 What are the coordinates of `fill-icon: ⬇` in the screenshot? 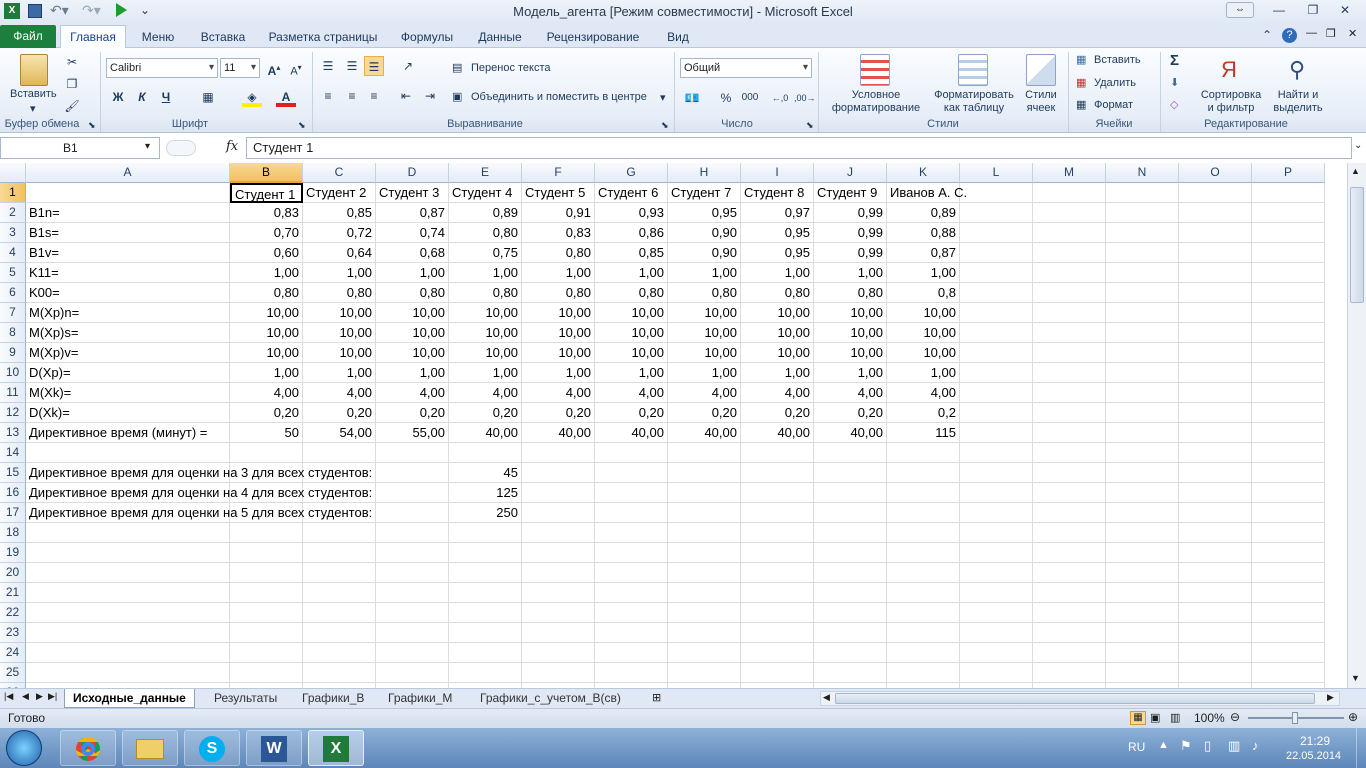 It's located at (1174, 82).